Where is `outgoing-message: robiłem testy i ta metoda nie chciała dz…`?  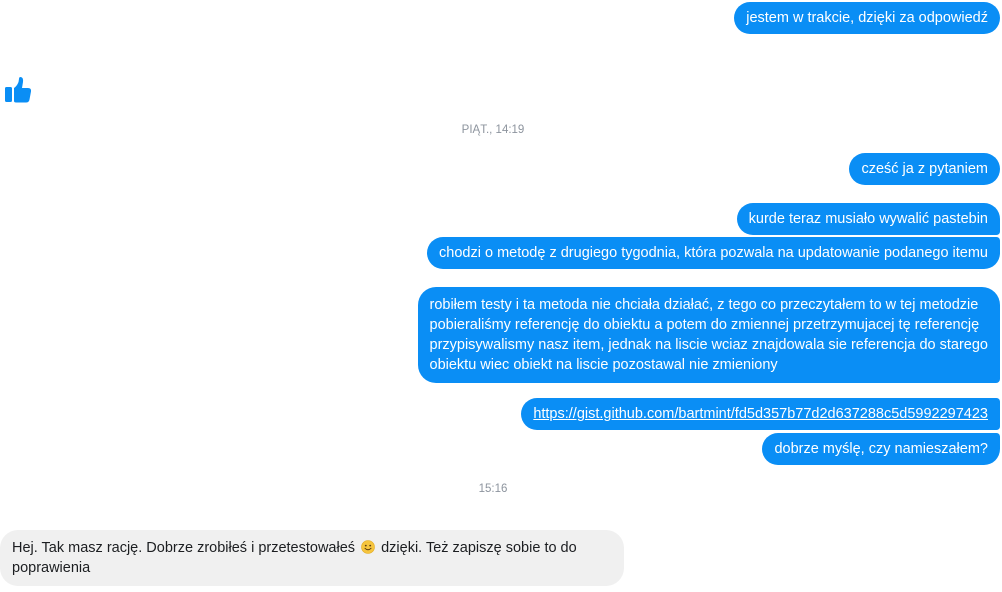 outgoing-message: robiłem testy i ta metoda nie chciała dz… is located at coordinates (708, 335).